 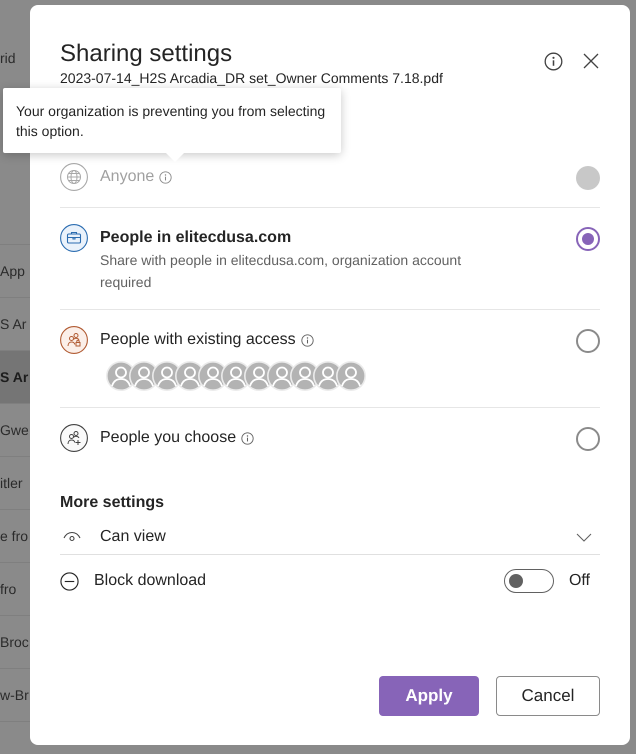 I want to click on close-button, so click(x=591, y=61).